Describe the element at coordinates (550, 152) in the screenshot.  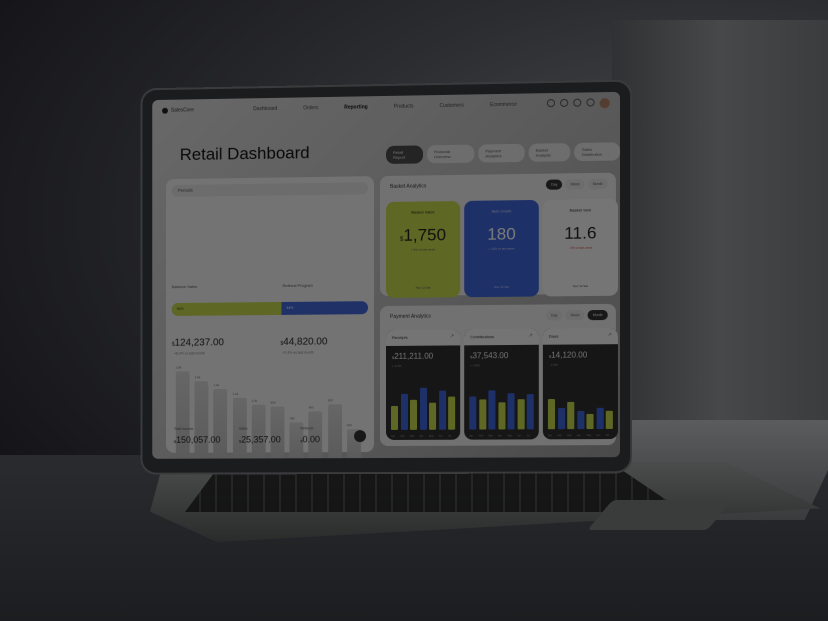
I see `tab-basket-analysis: Basket Analysis` at that location.